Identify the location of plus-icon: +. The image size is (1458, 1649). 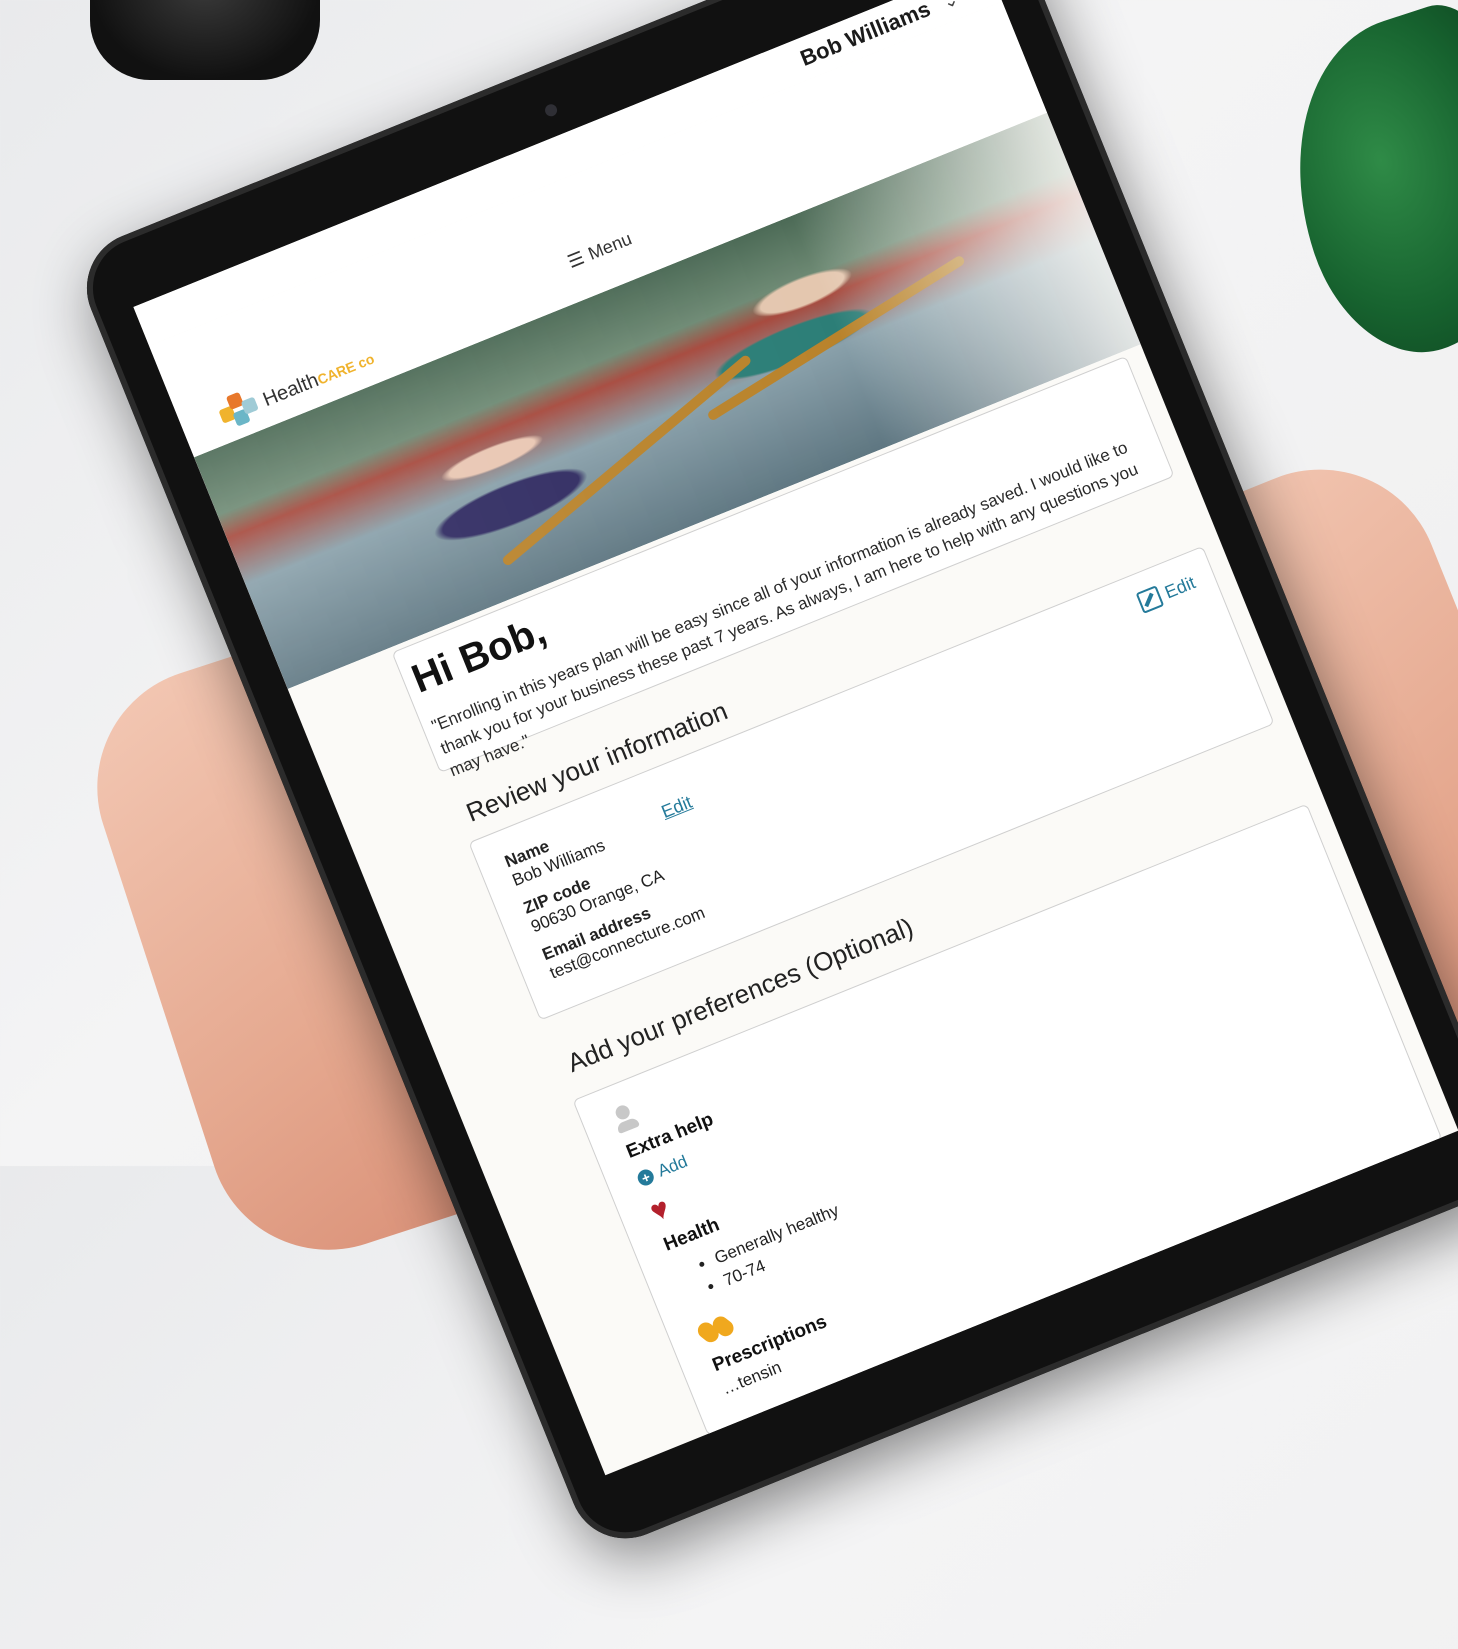
(646, 1177).